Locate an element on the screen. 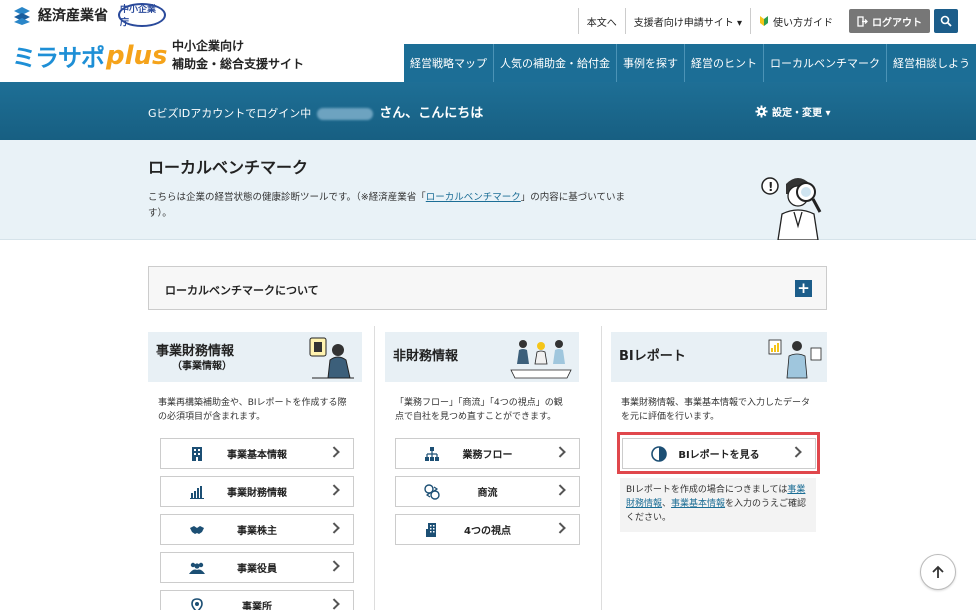  login-status-bar: GビズIDアカウントでログイン中 さん、こんにちは 設定・変更 ▾ is located at coordinates (488, 111).